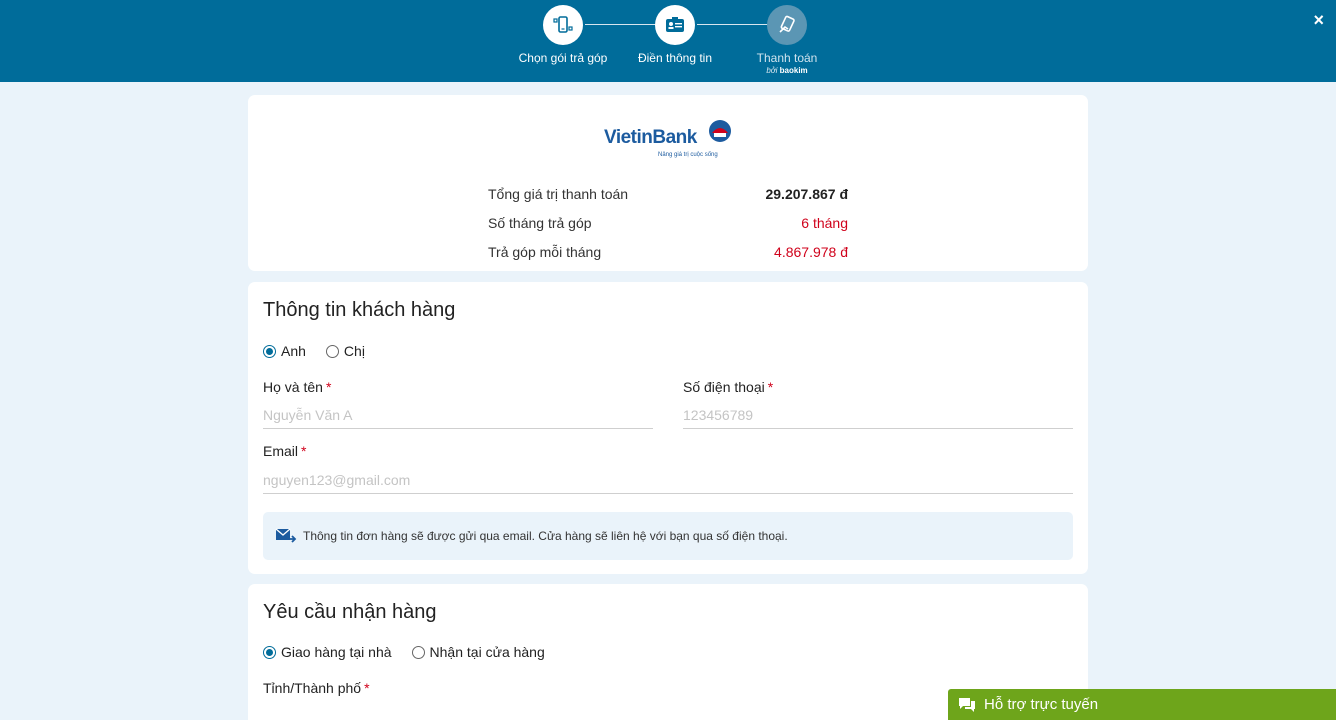 The height and width of the screenshot is (720, 1336). I want to click on step-payment: Thanh toán bởi baokim, so click(787, 40).